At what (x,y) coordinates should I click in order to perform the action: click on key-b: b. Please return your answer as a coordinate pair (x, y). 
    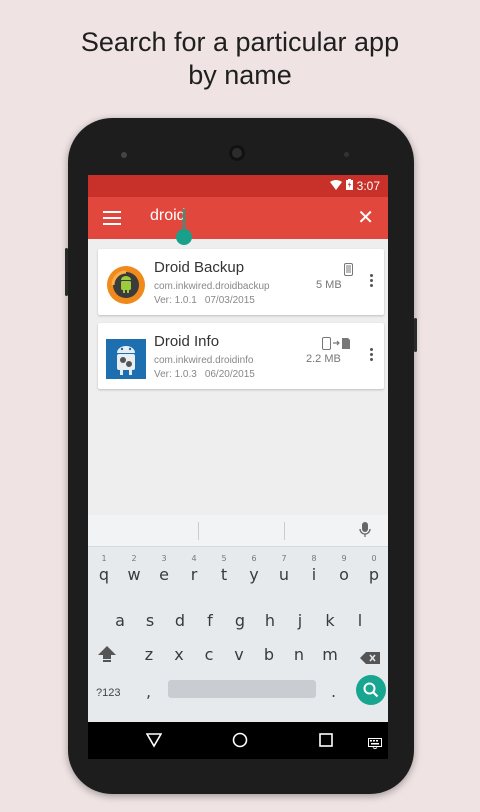
    Looking at the image, I should click on (269, 654).